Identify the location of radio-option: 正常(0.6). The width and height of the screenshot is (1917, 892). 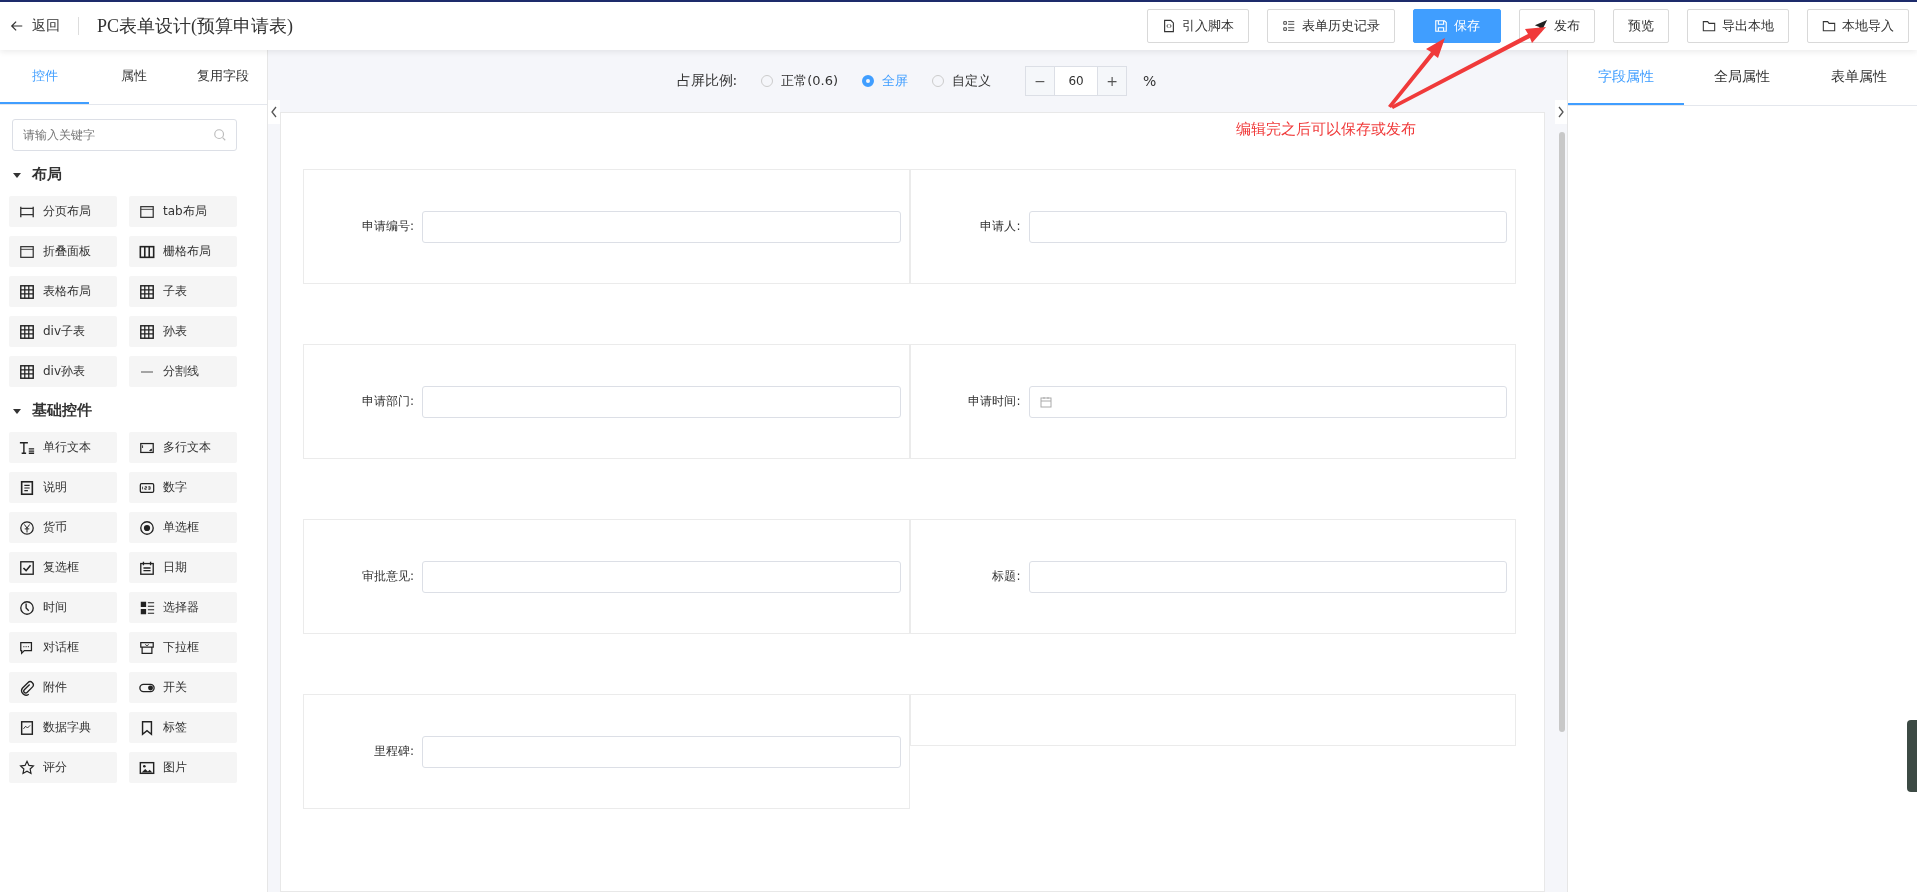
(800, 81).